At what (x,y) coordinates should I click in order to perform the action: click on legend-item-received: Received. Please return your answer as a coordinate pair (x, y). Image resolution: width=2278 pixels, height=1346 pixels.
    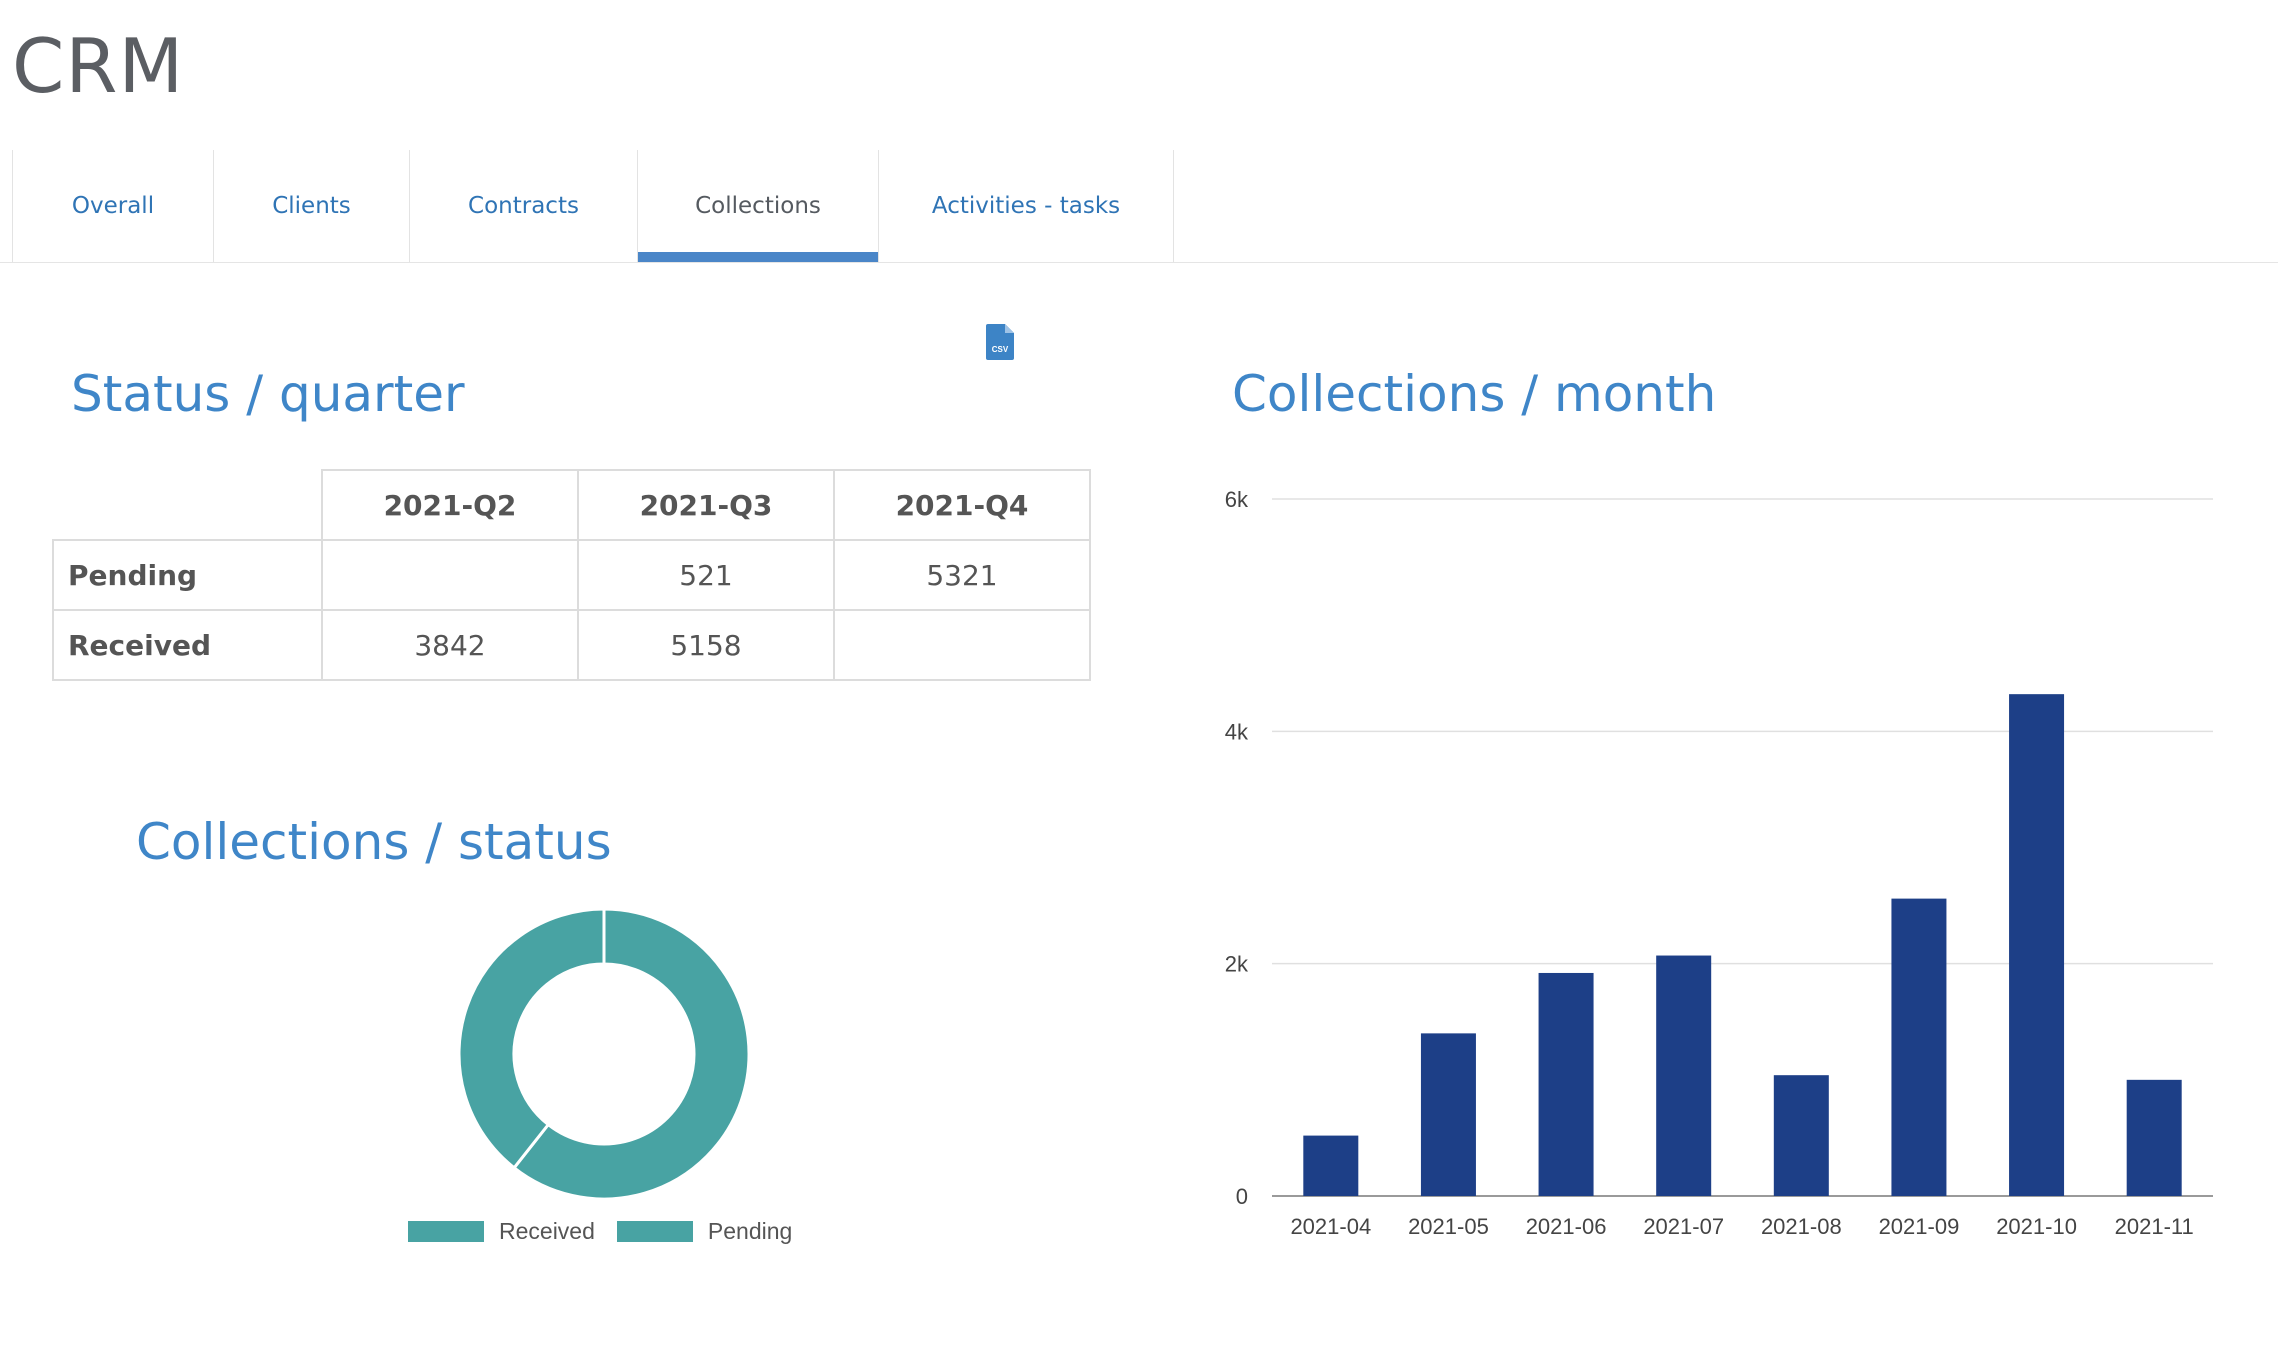
    Looking at the image, I should click on (501, 1231).